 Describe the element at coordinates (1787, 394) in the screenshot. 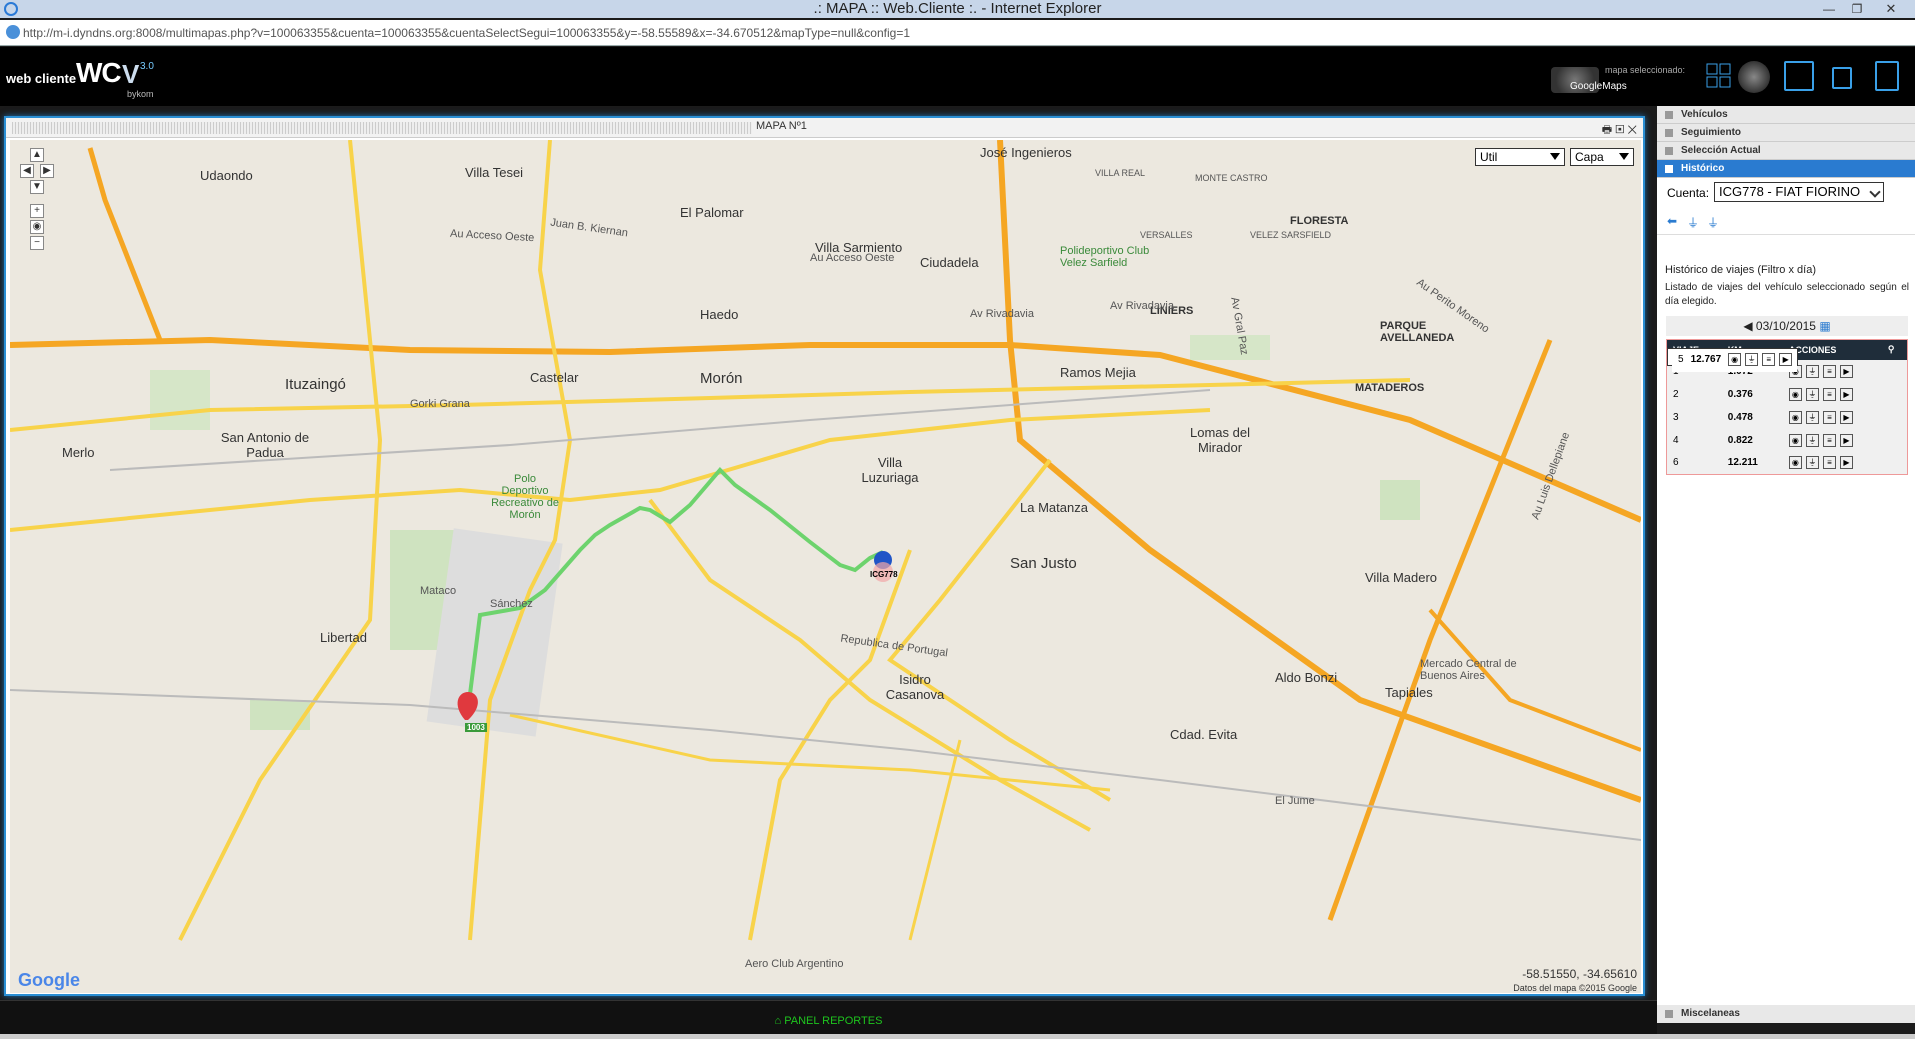

I see `table-row: 2 0.376 ◉ ⏚ ≡ ▶` at that location.